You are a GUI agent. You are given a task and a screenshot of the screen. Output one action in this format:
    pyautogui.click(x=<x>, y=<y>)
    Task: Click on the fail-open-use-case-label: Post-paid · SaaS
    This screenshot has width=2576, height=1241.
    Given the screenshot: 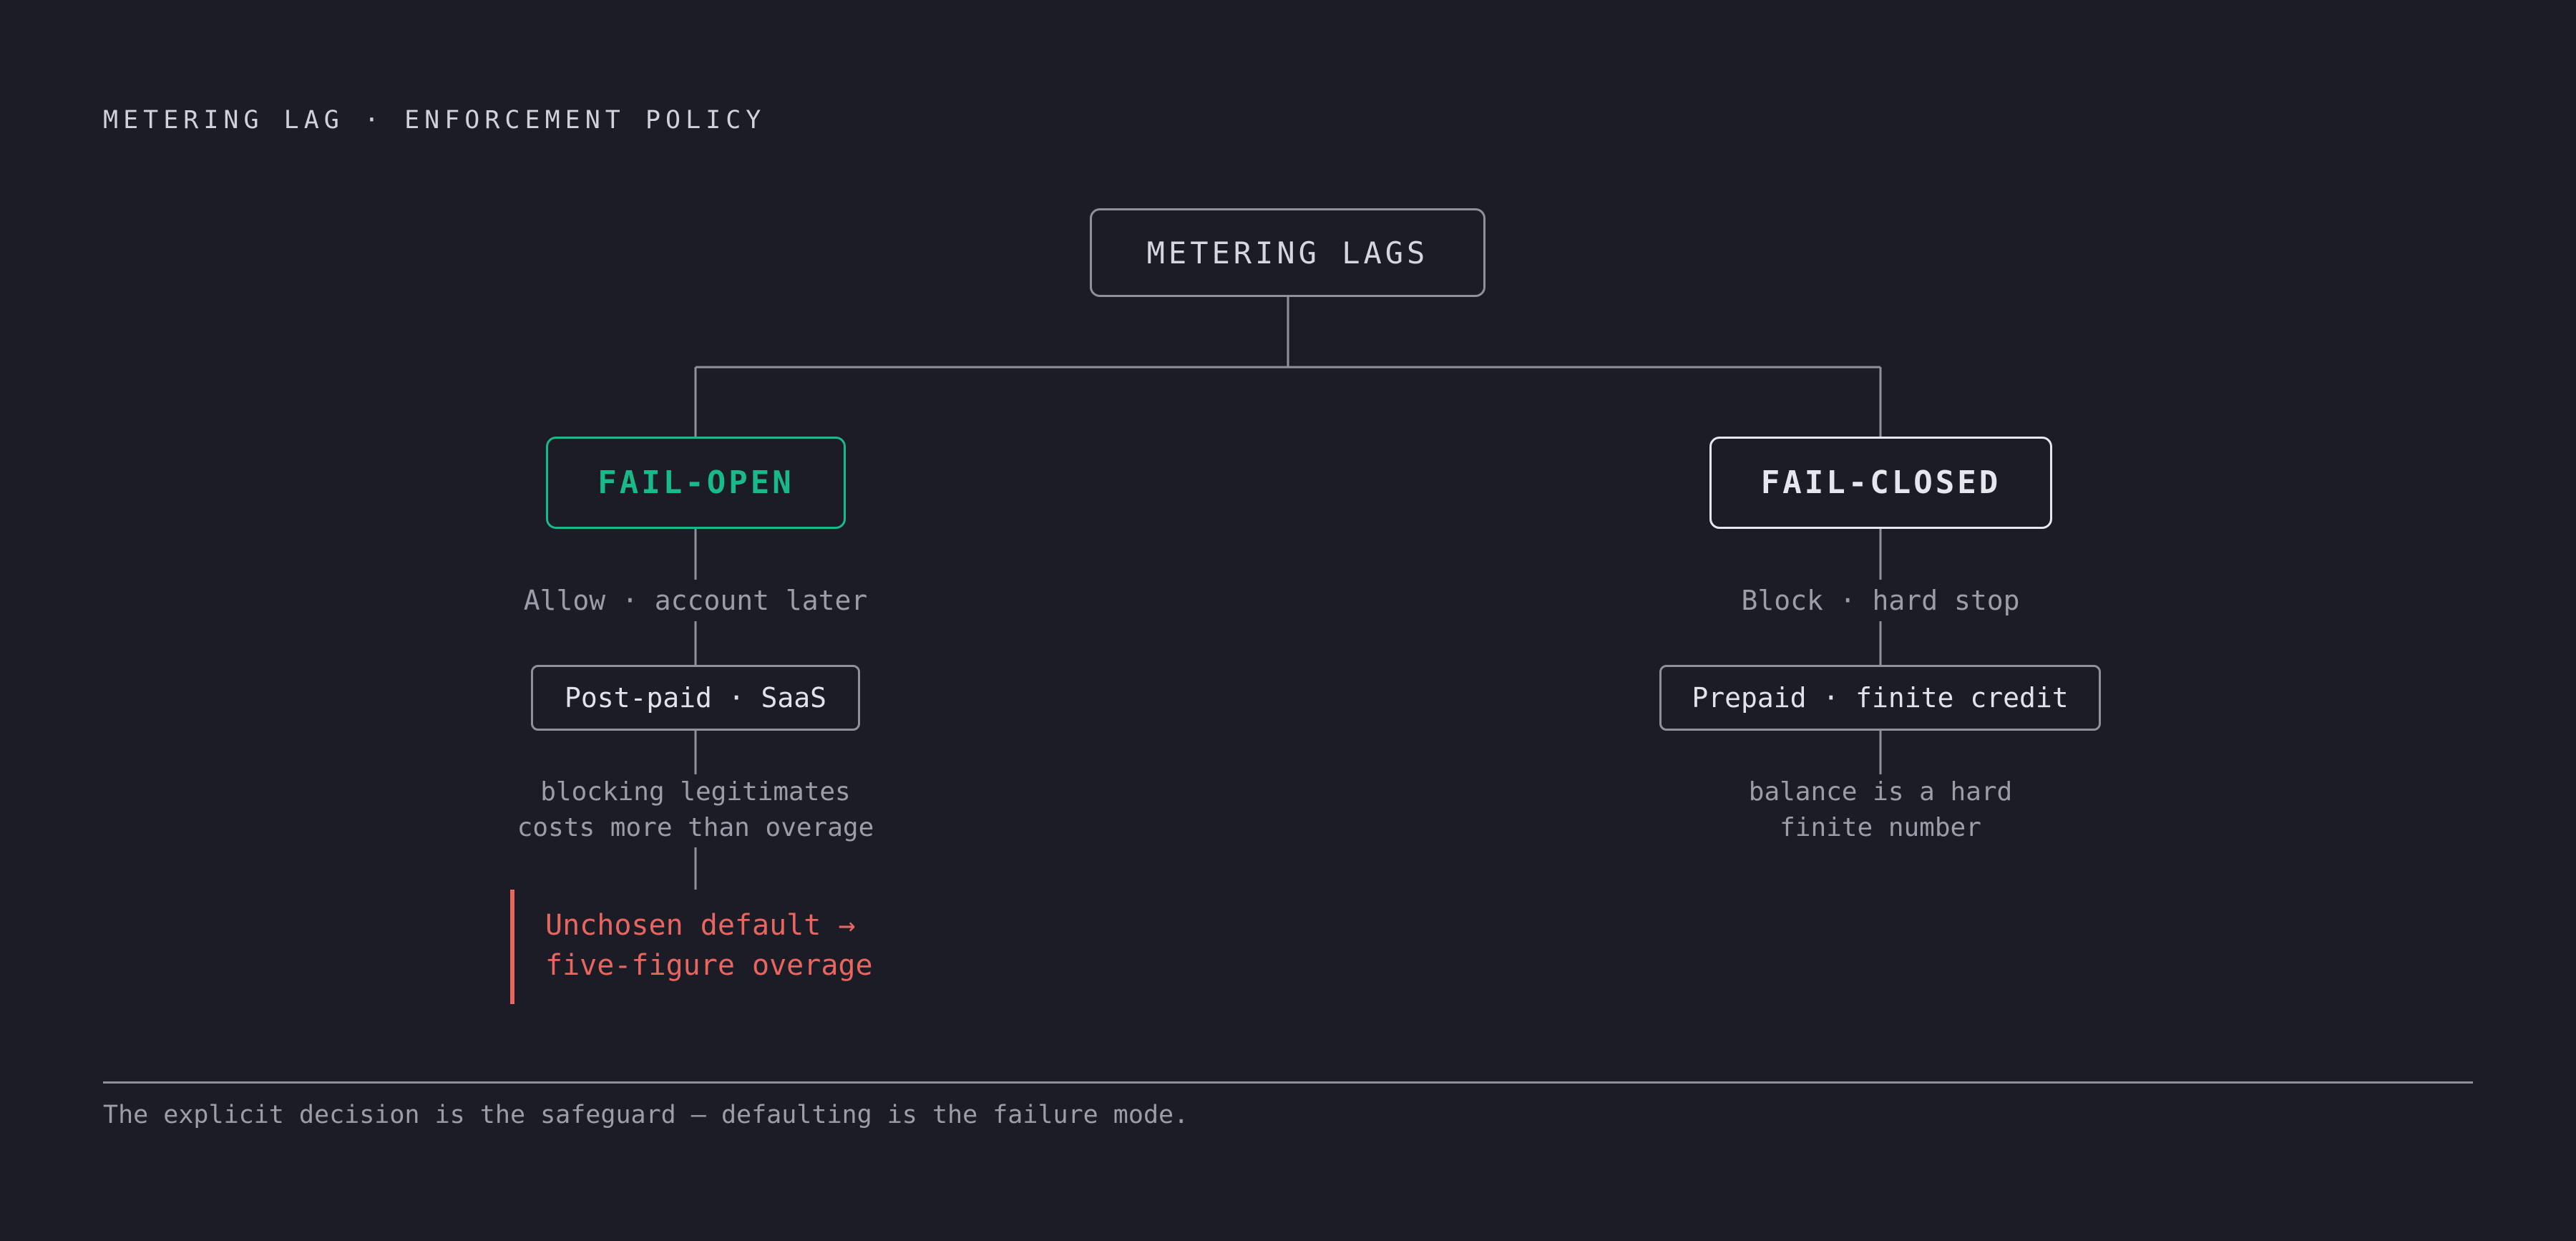 What is the action you would take?
    pyautogui.click(x=695, y=698)
    